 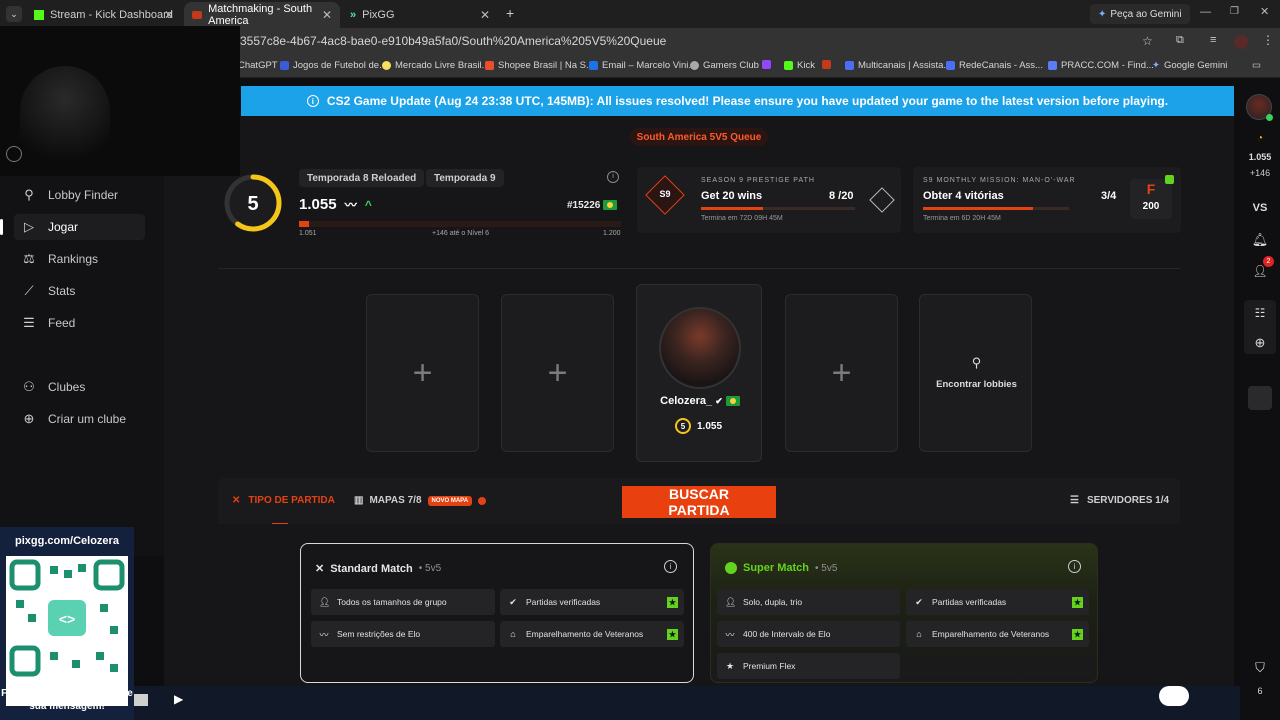 I want to click on window-close-button: ✕, so click(x=1264, y=11).